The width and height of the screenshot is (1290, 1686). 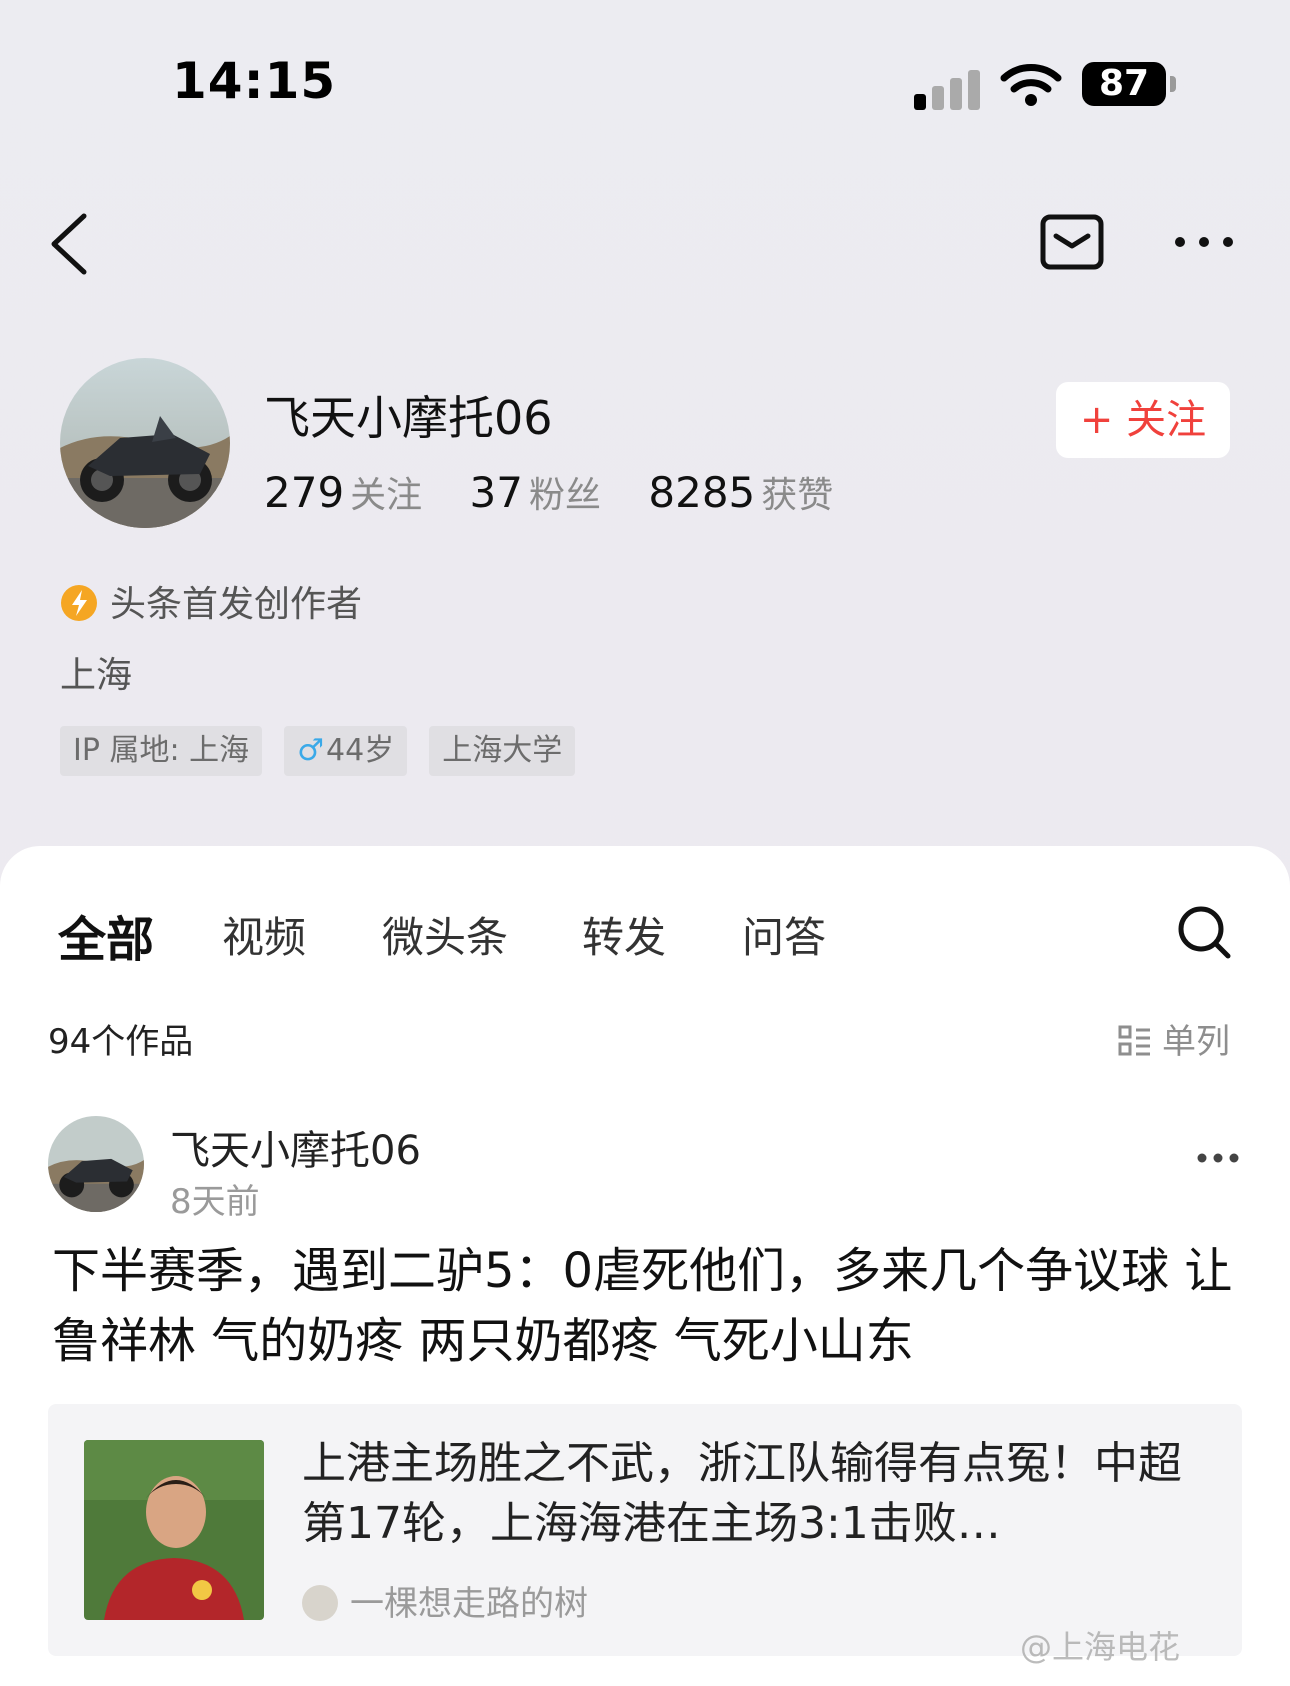 What do you see at coordinates (624, 934) in the screenshot?
I see `tab-repost: 转发` at bounding box center [624, 934].